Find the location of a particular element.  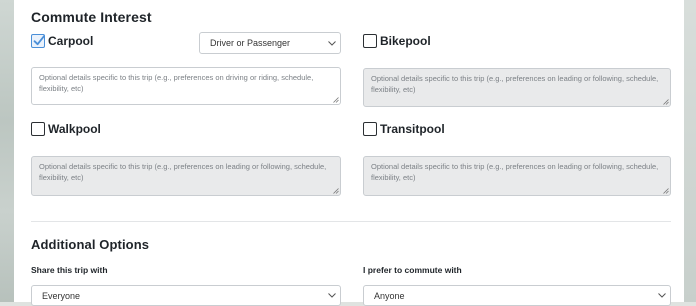

walkpool-label: Walkpool is located at coordinates (74, 129).